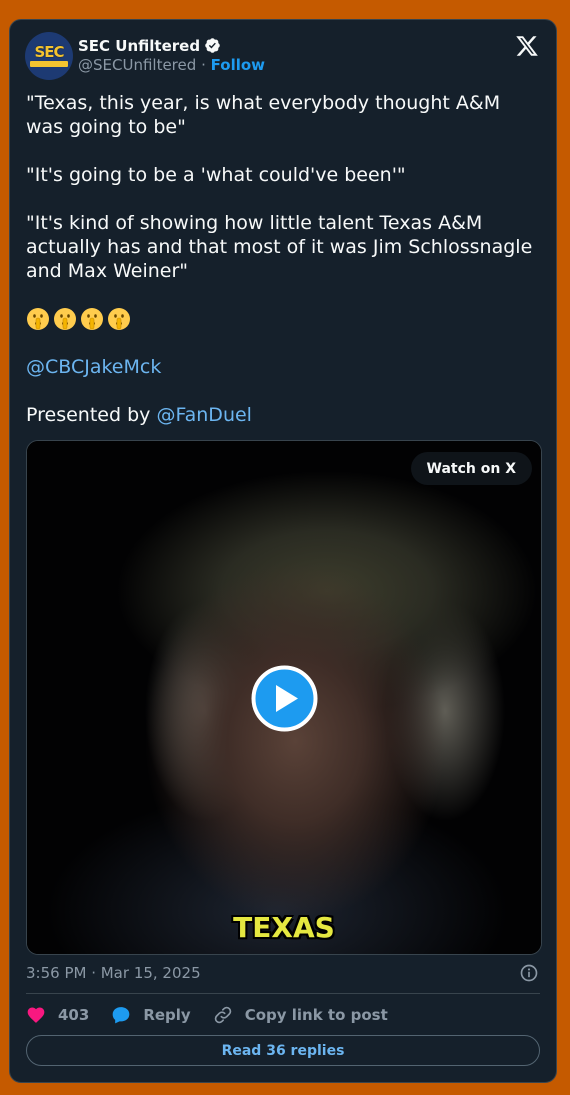 The width and height of the screenshot is (570, 1095). I want to click on like-count: 403, so click(74, 1015).